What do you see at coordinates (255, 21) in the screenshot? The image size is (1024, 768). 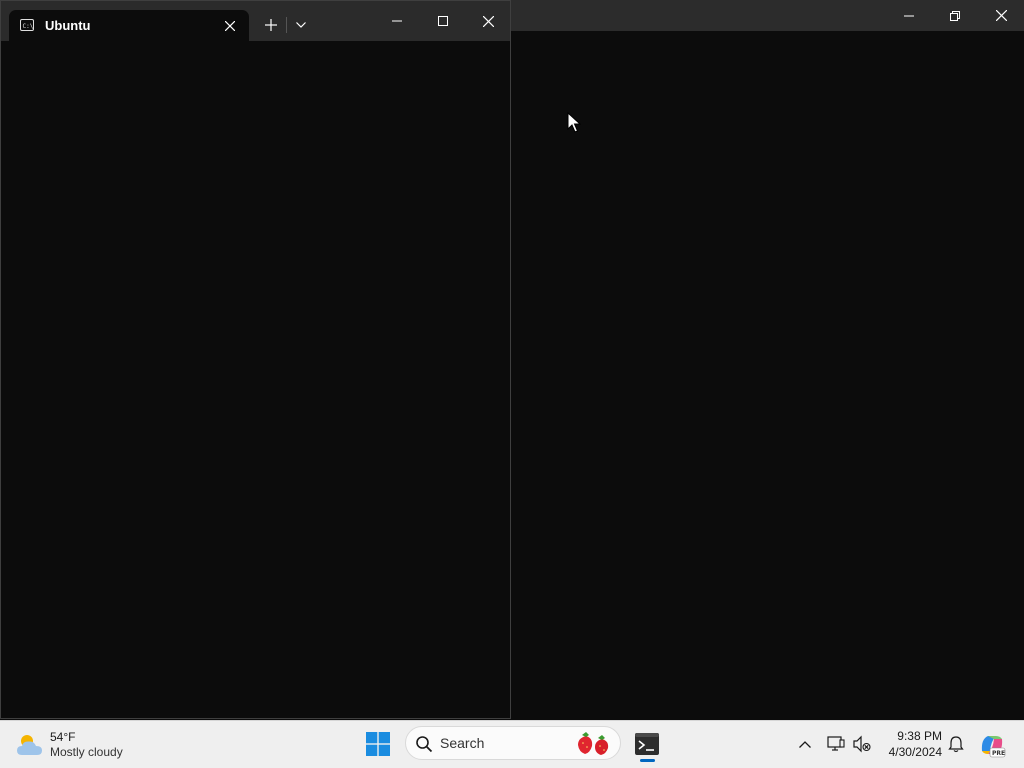 I see `terminal-tab-bar: C:\ Ubuntu` at bounding box center [255, 21].